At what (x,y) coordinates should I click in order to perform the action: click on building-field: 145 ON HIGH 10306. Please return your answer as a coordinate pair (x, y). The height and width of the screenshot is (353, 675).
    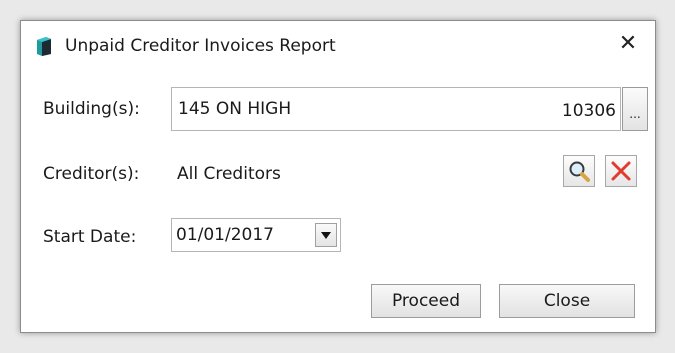
    Looking at the image, I should click on (396, 109).